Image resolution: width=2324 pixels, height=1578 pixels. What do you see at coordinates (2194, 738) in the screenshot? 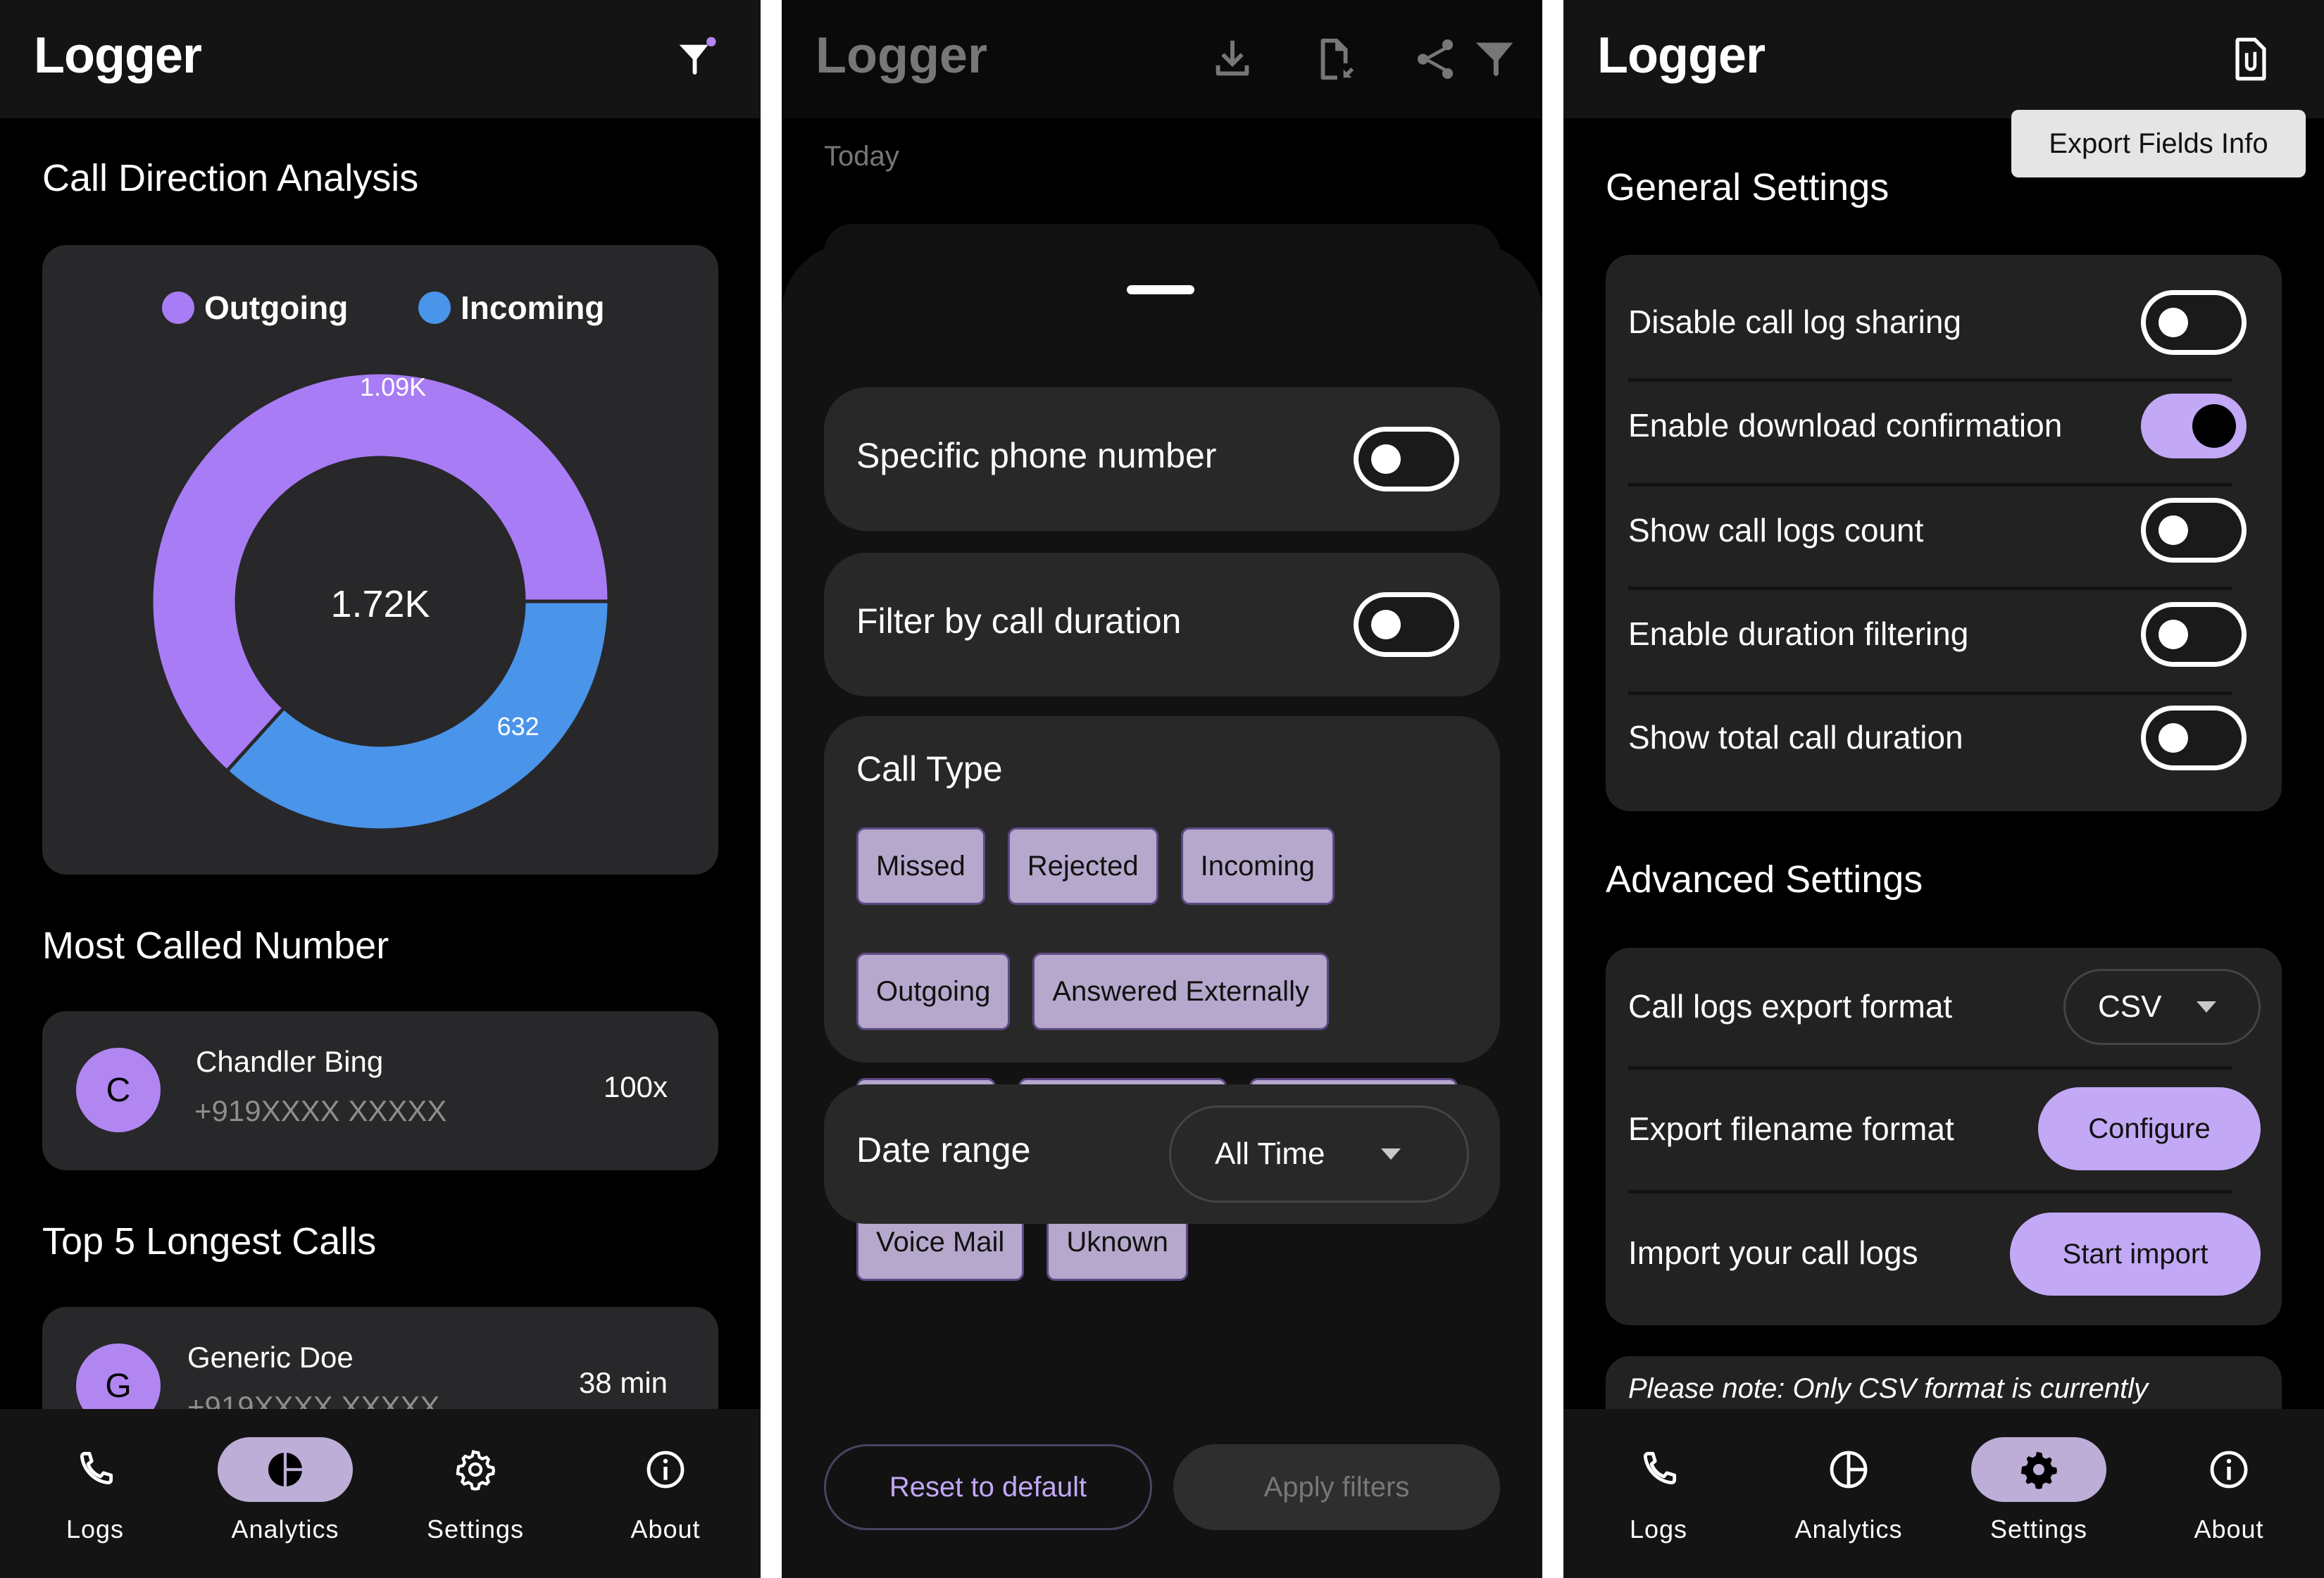
I see `setting-total-duration-toggle` at bounding box center [2194, 738].